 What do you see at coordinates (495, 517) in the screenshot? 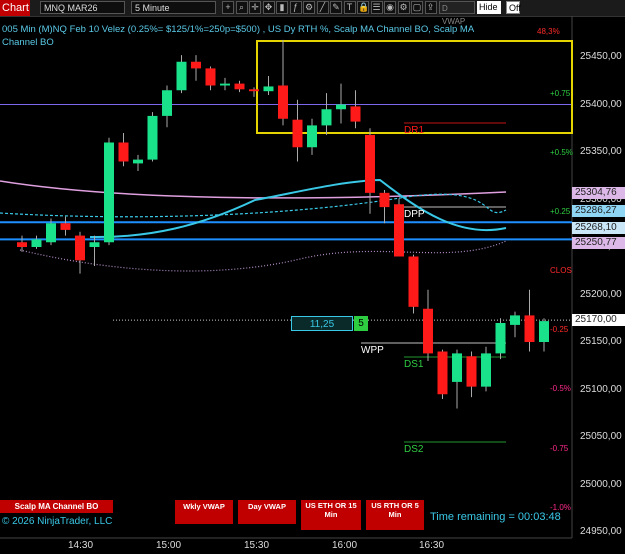
I see `time-remaining: Time remaining = 00:03:48` at bounding box center [495, 517].